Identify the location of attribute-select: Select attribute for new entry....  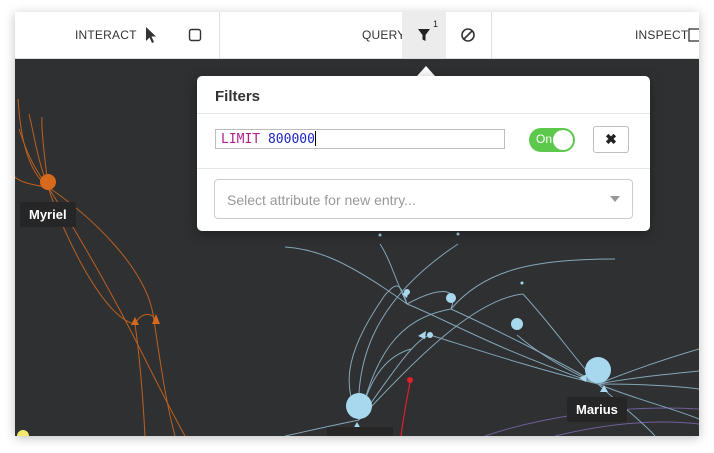
(423, 199).